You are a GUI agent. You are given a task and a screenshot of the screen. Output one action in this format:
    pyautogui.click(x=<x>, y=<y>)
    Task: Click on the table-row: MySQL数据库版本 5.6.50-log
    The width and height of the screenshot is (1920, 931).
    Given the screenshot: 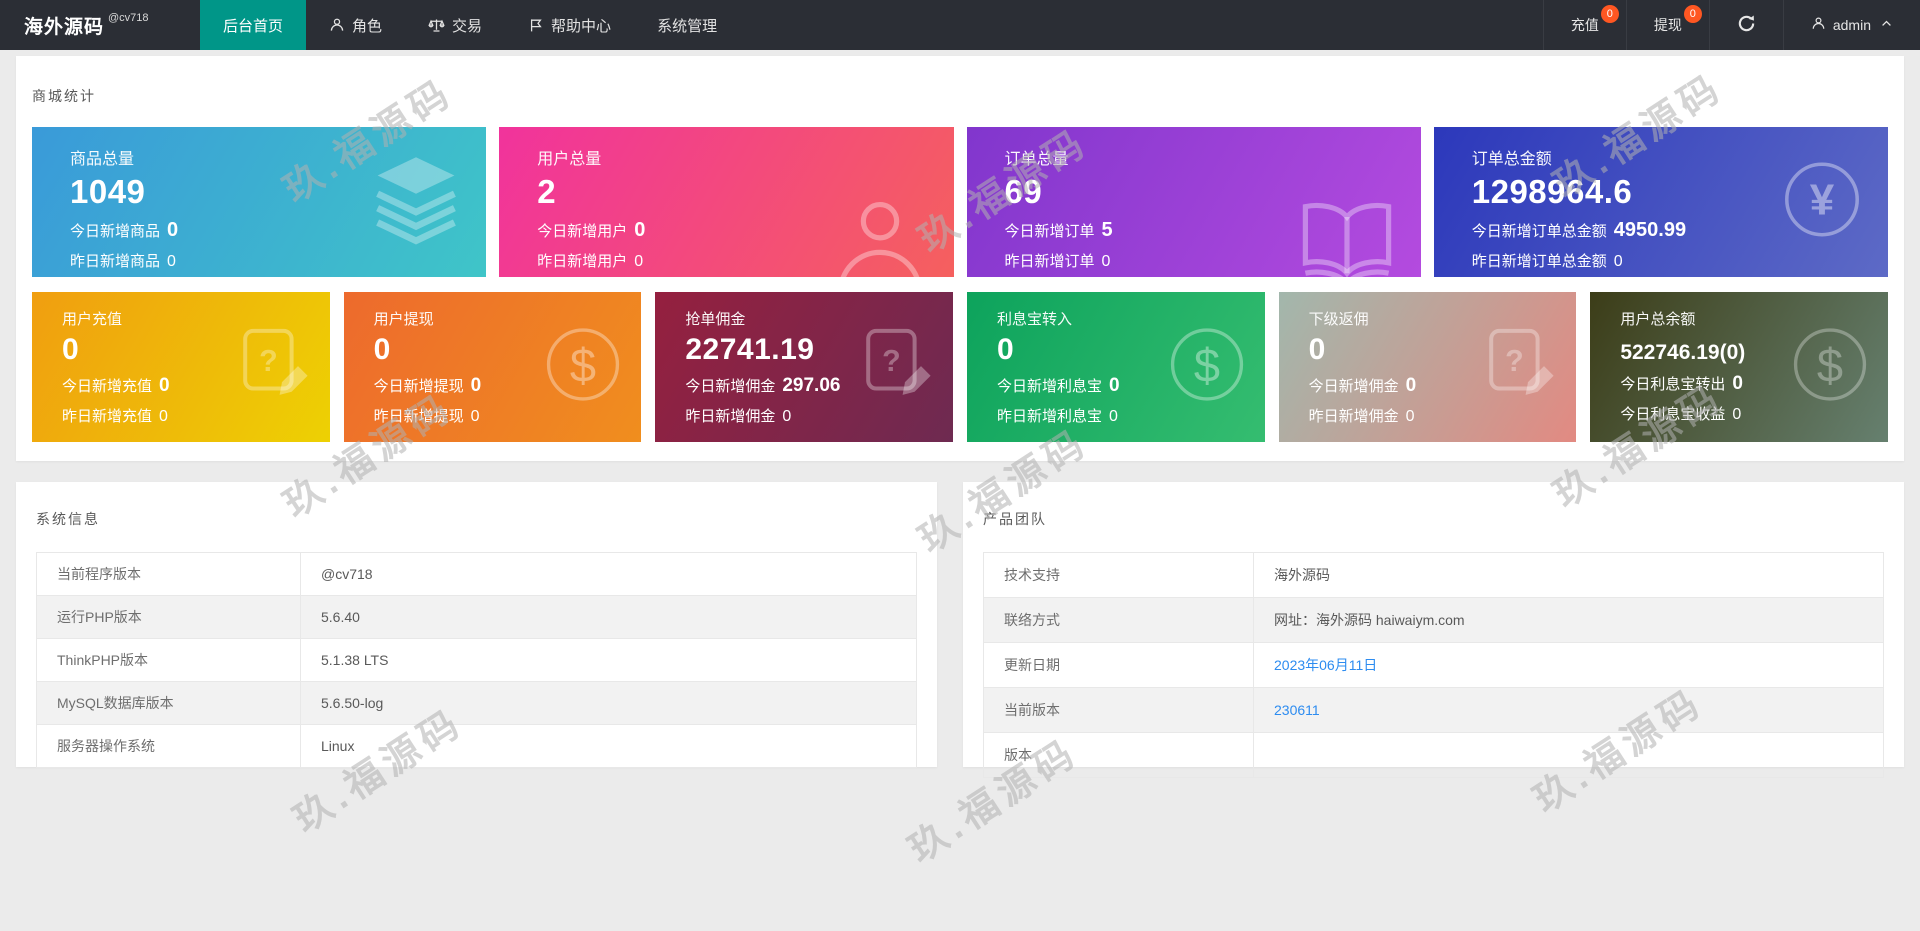 What is the action you would take?
    pyautogui.click(x=476, y=703)
    